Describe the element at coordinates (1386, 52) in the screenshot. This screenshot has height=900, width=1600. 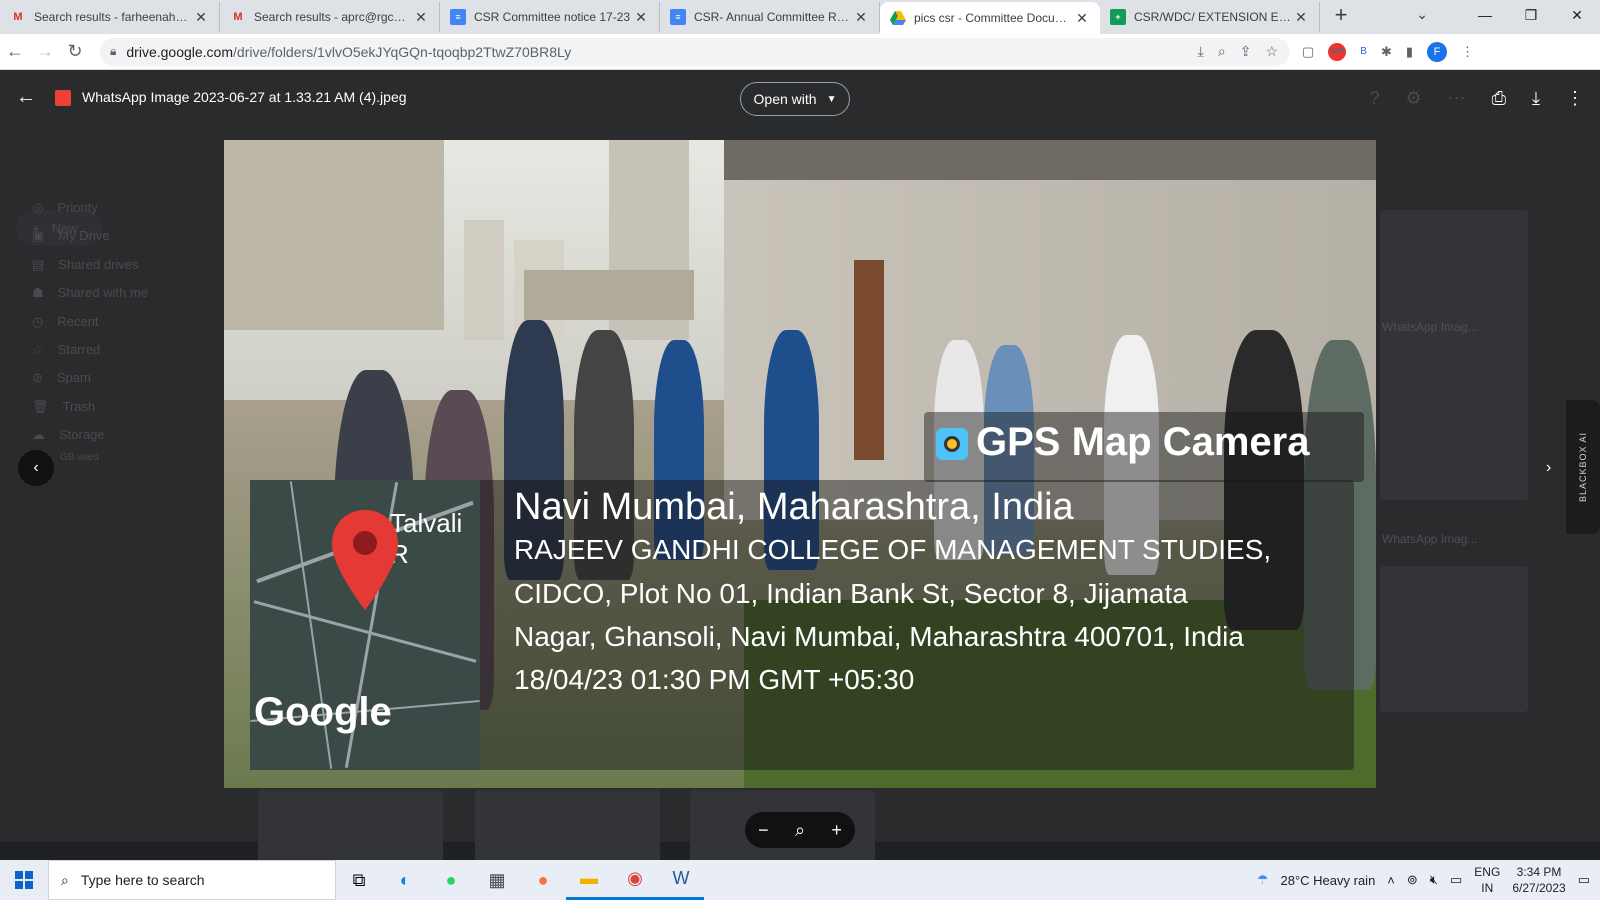
I see `puzzle-icon: ✱` at that location.